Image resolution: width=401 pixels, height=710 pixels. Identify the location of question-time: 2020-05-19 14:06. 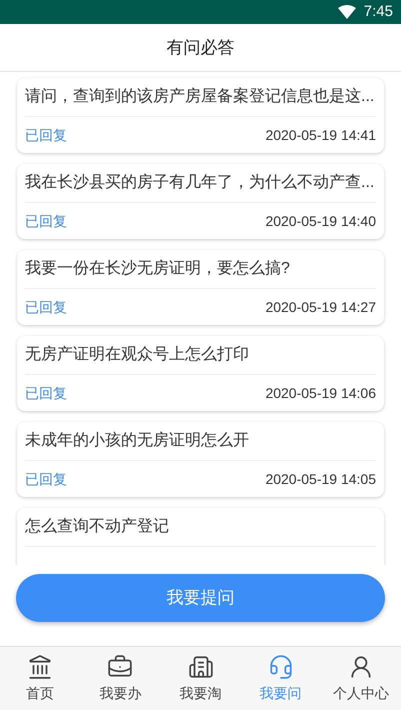
(320, 393).